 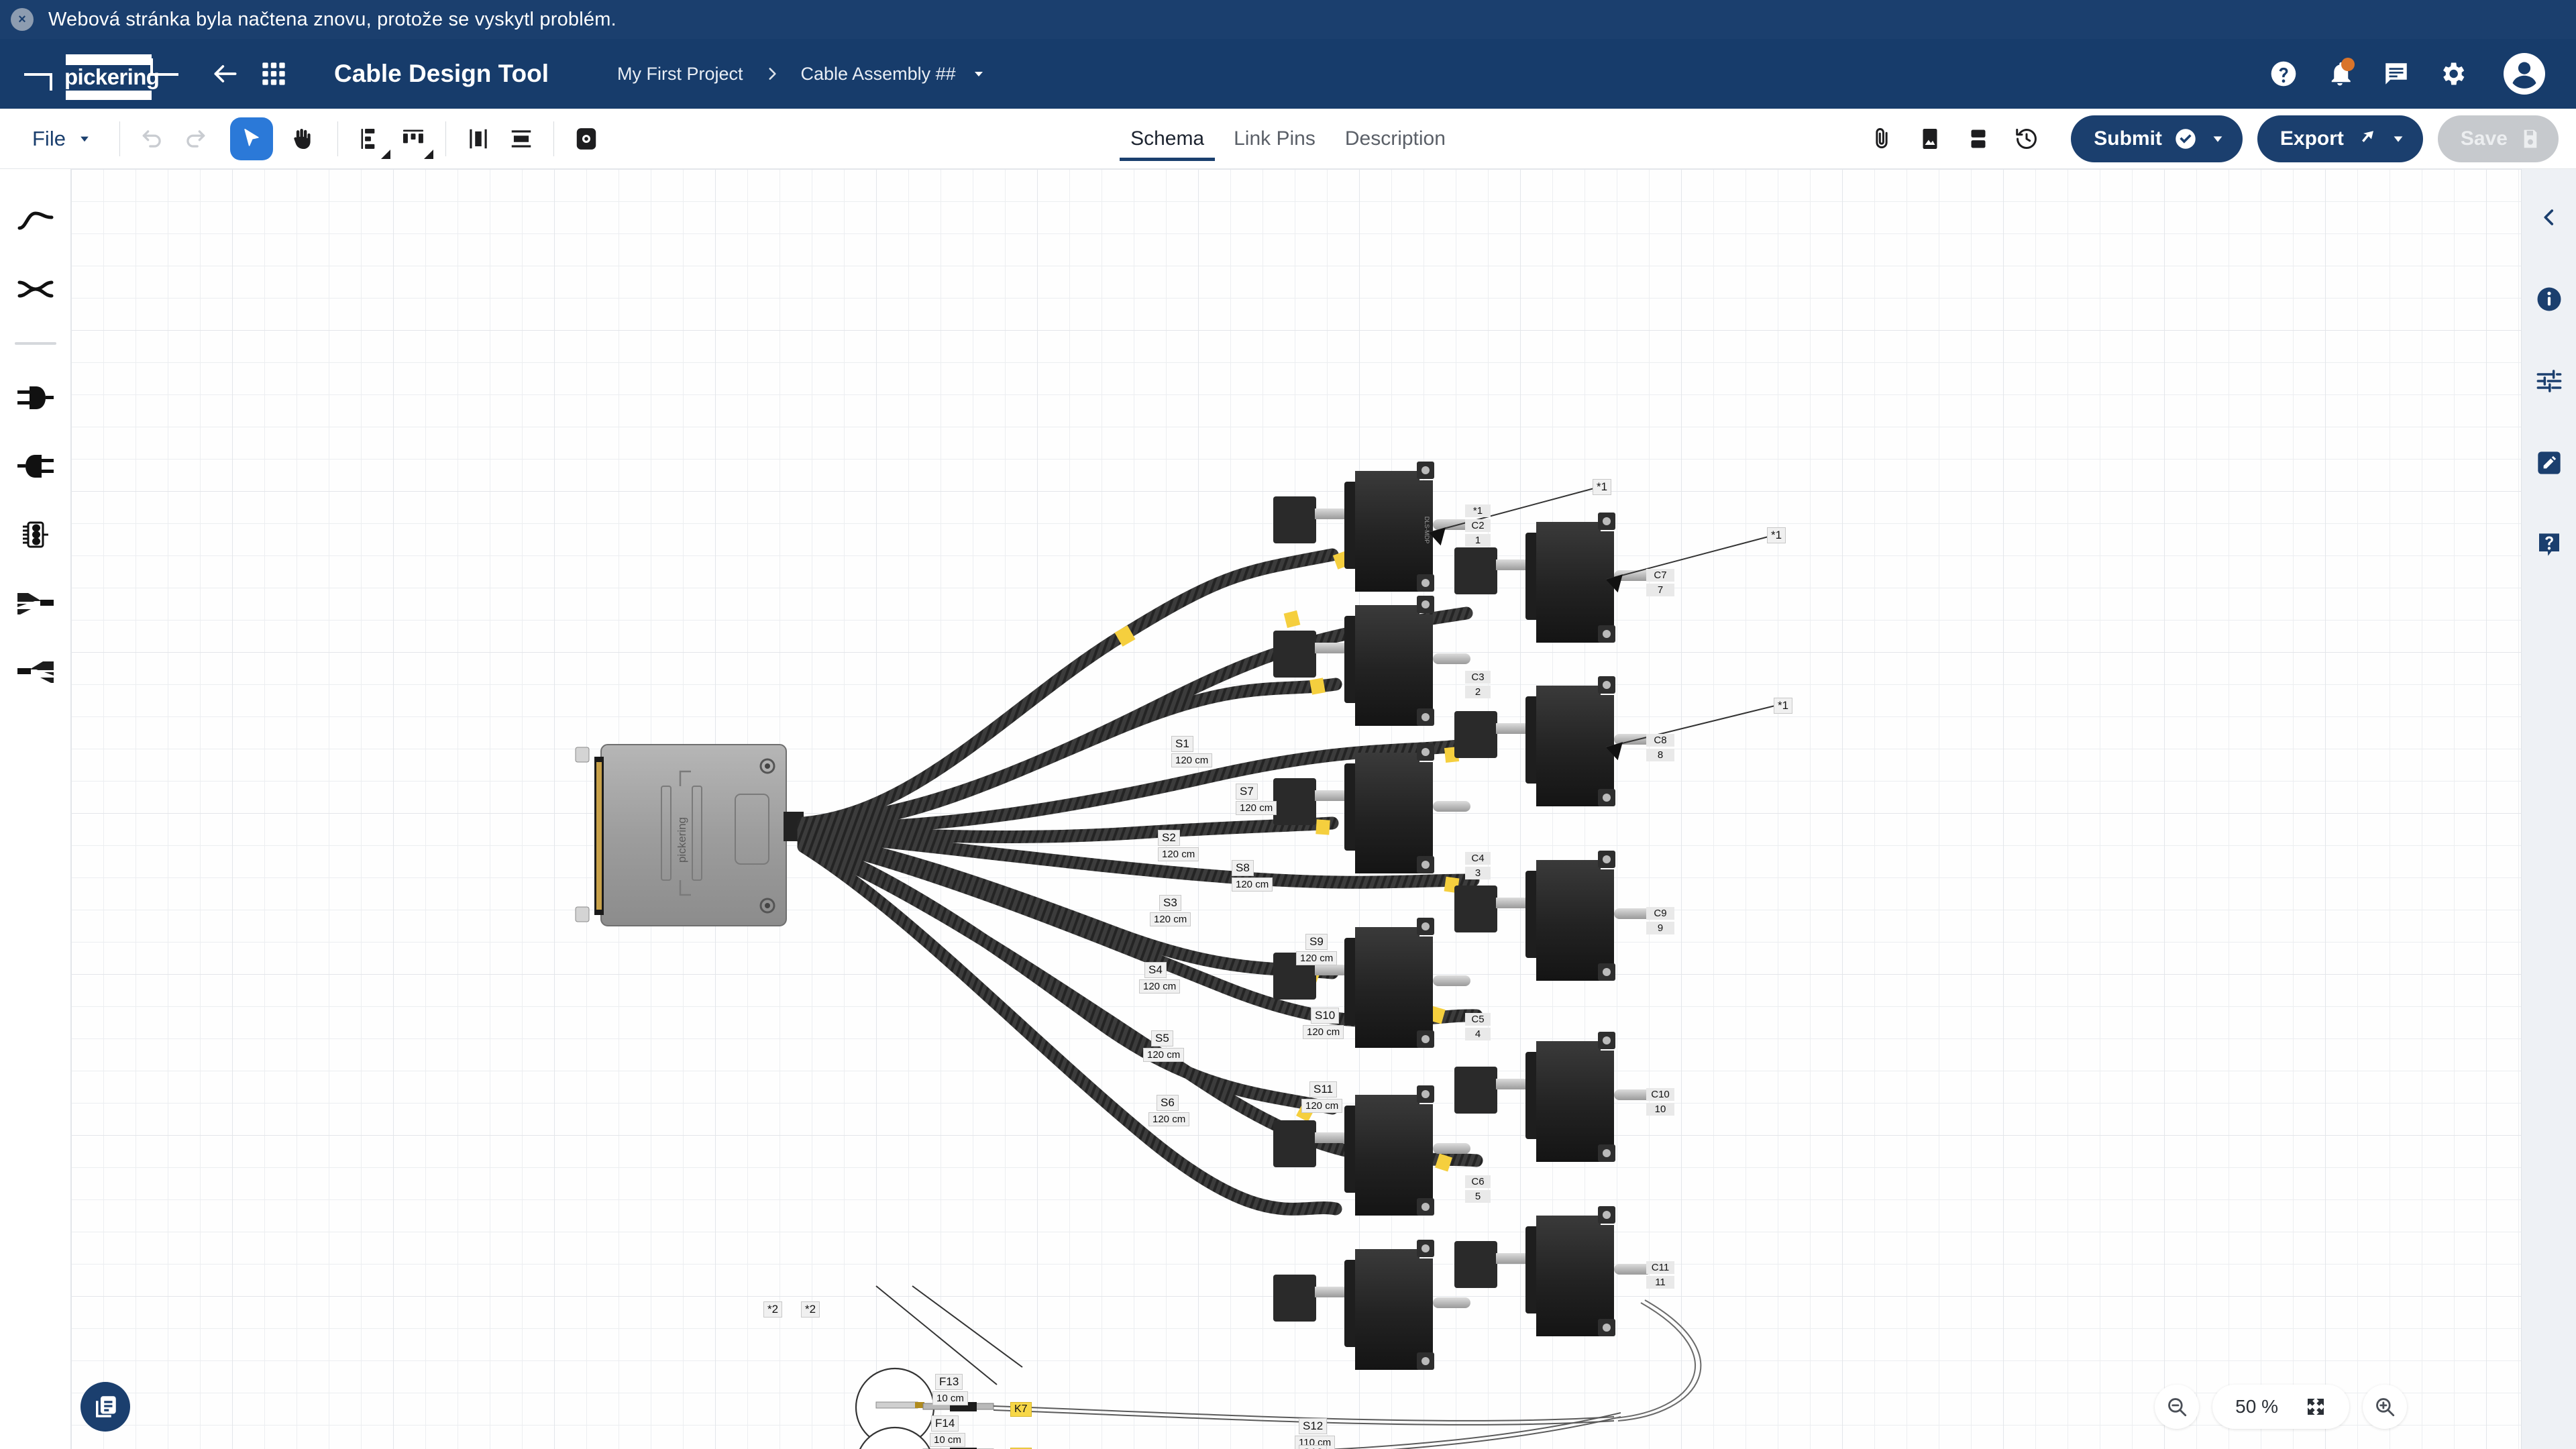 I want to click on breakout-right-icon, so click(x=35, y=603).